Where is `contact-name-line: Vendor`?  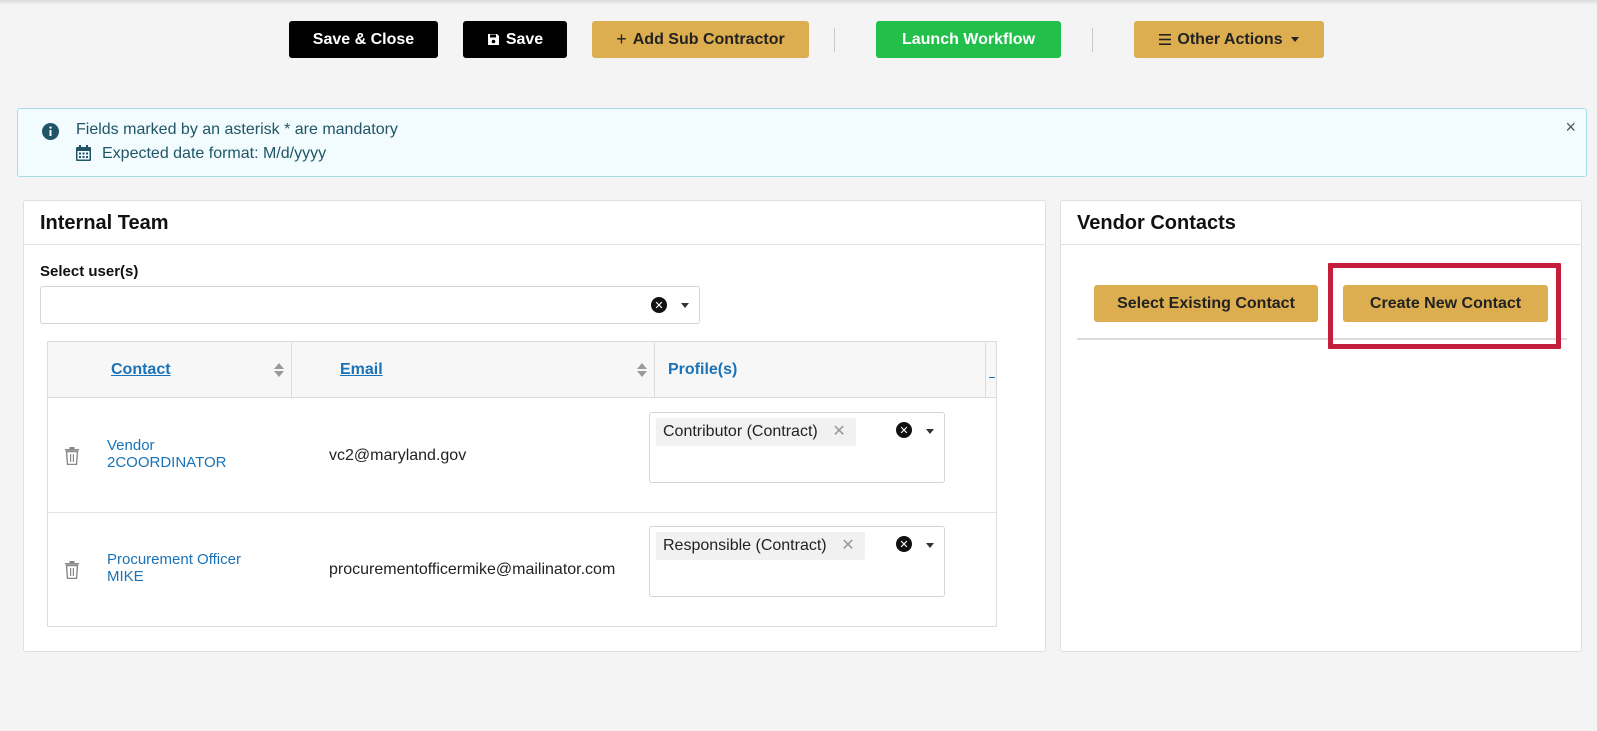
contact-name-line: Vendor is located at coordinates (131, 445).